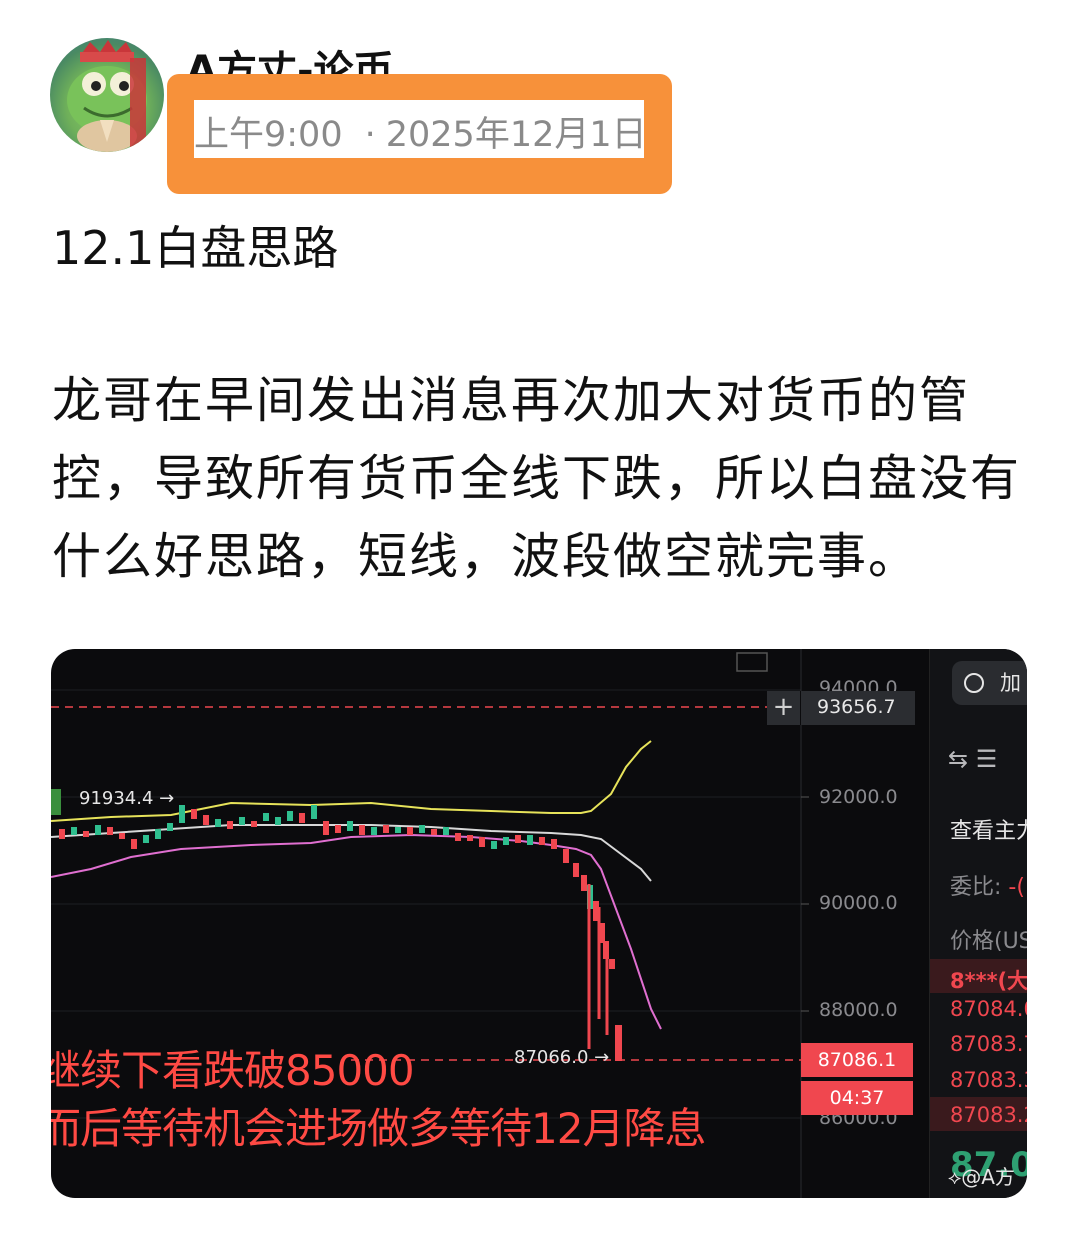 This screenshot has height=1246, width=1080. I want to click on crosshair-price-tag: + 93656.7, so click(841, 708).